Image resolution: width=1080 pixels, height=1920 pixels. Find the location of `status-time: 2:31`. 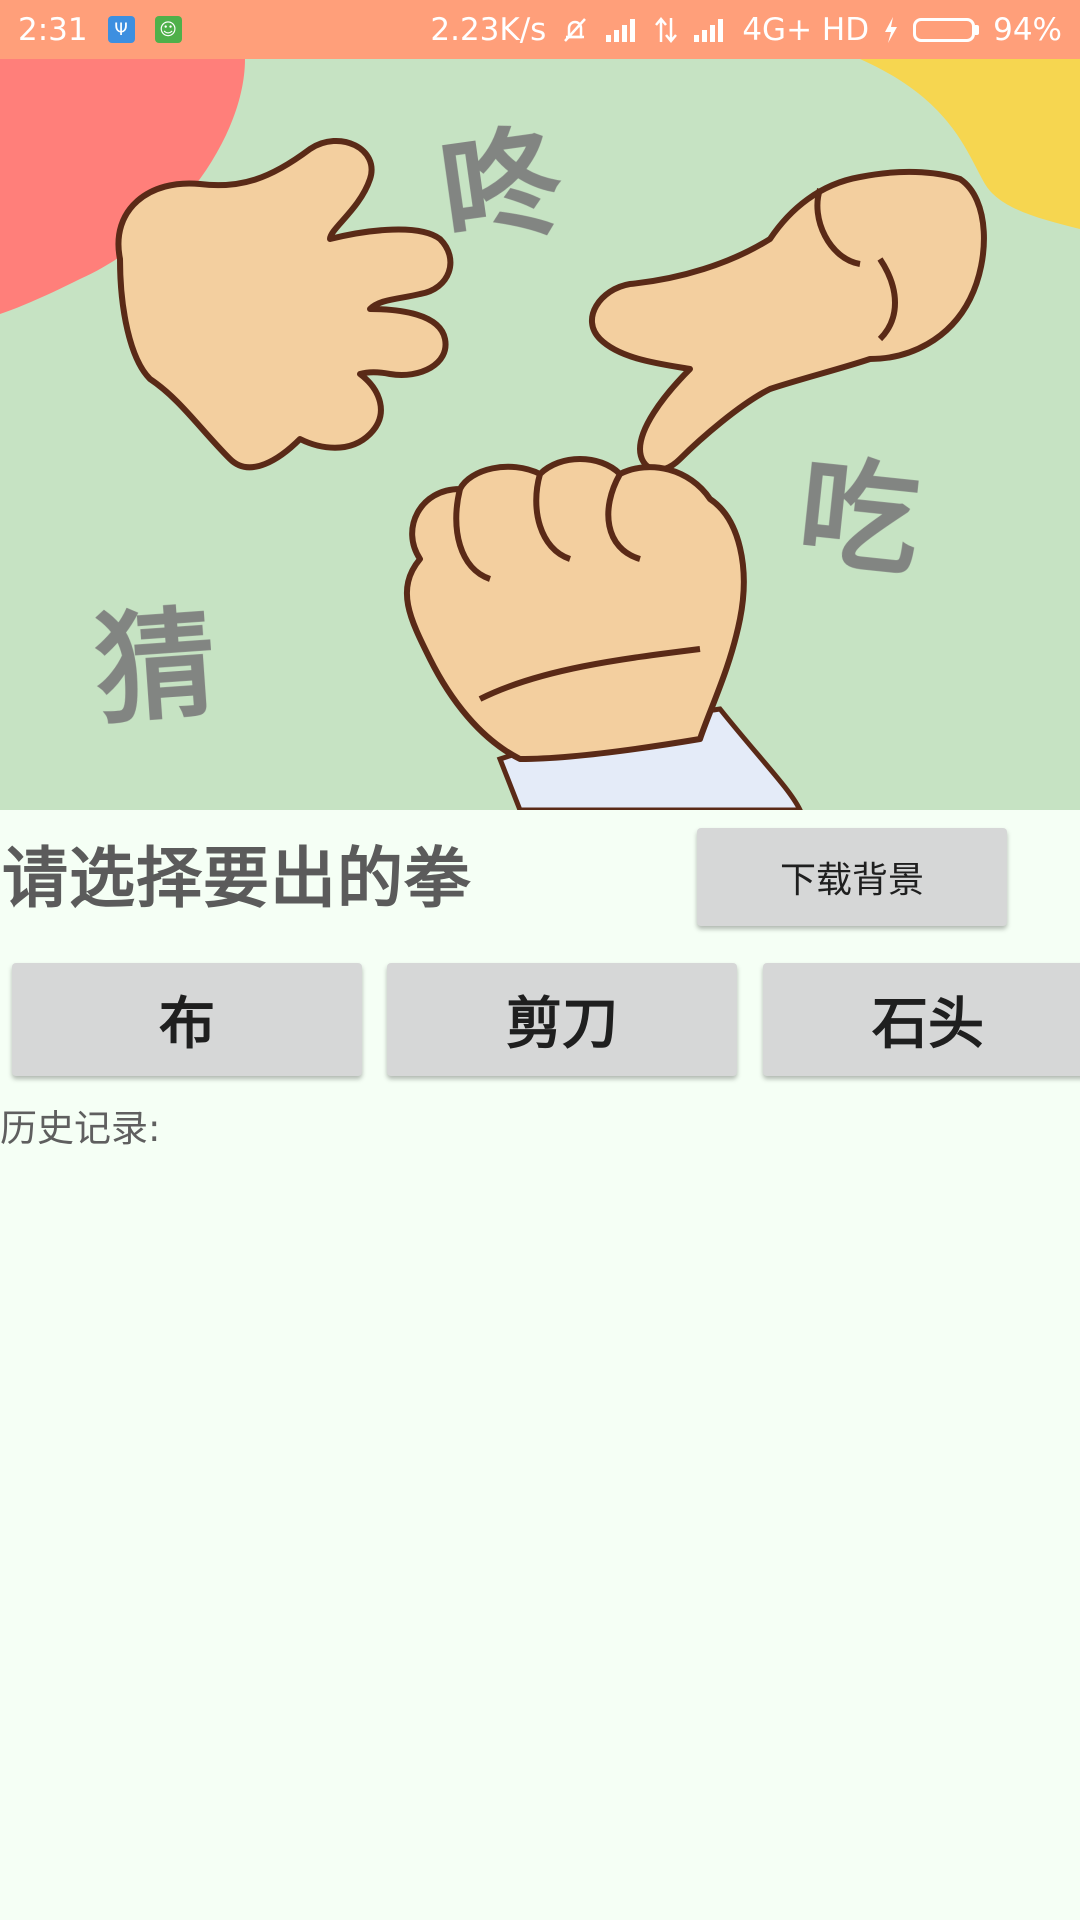

status-time: 2:31 is located at coordinates (53, 29).